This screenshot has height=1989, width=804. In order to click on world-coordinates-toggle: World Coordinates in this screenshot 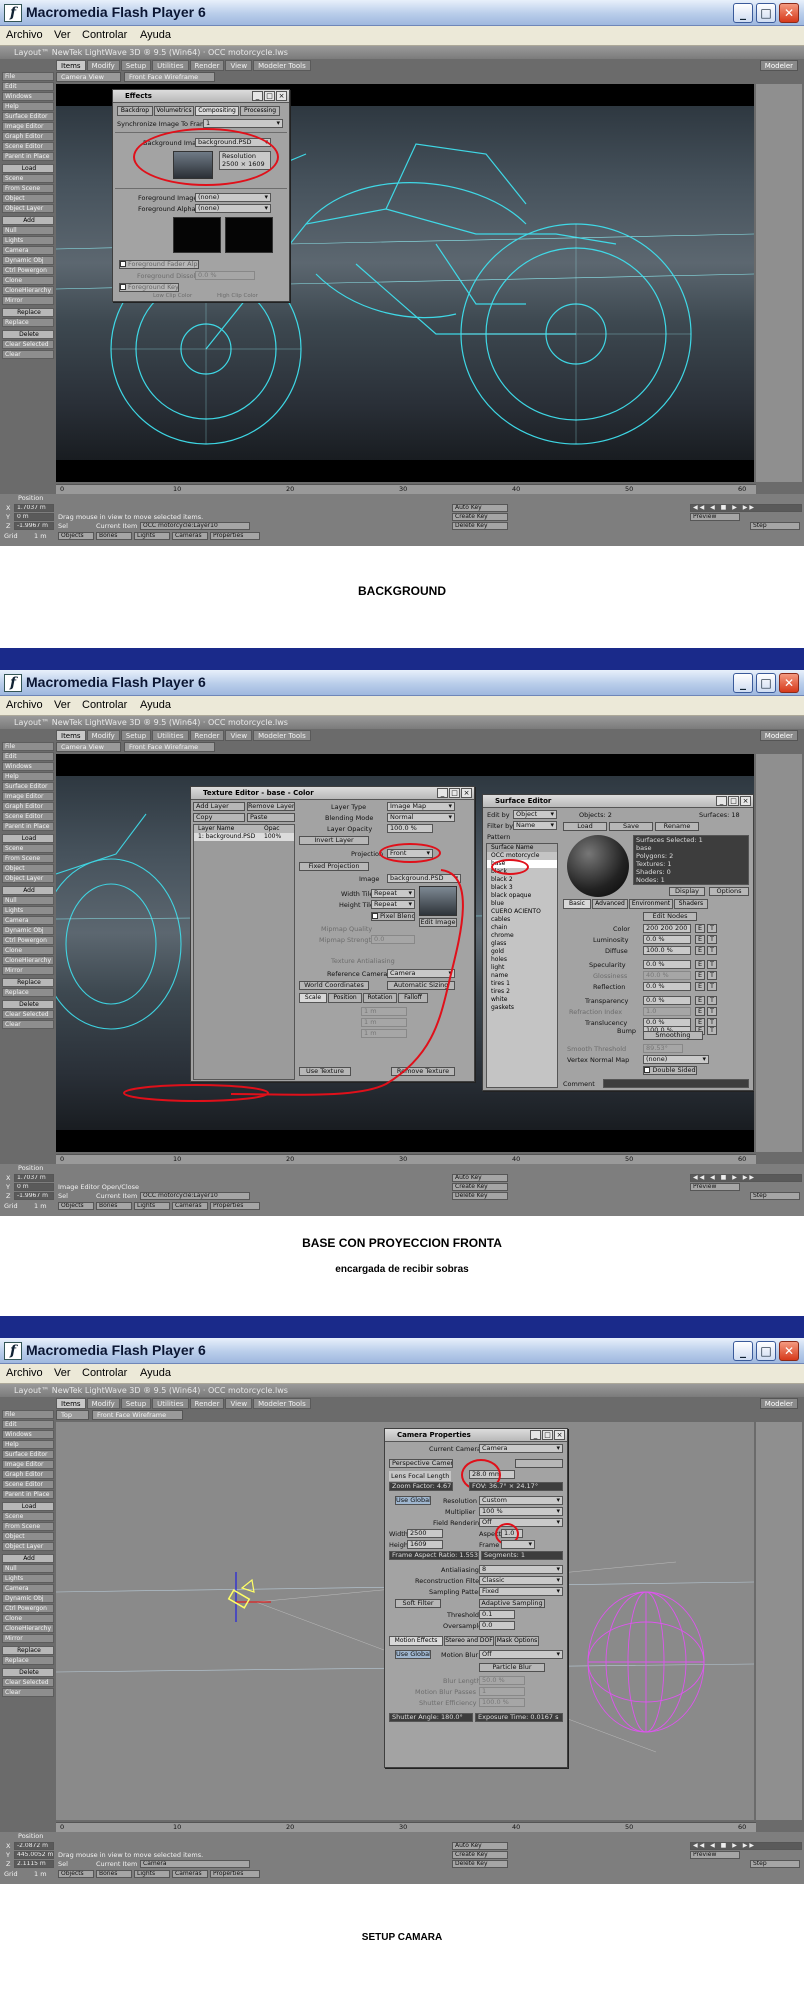, I will do `click(334, 985)`.